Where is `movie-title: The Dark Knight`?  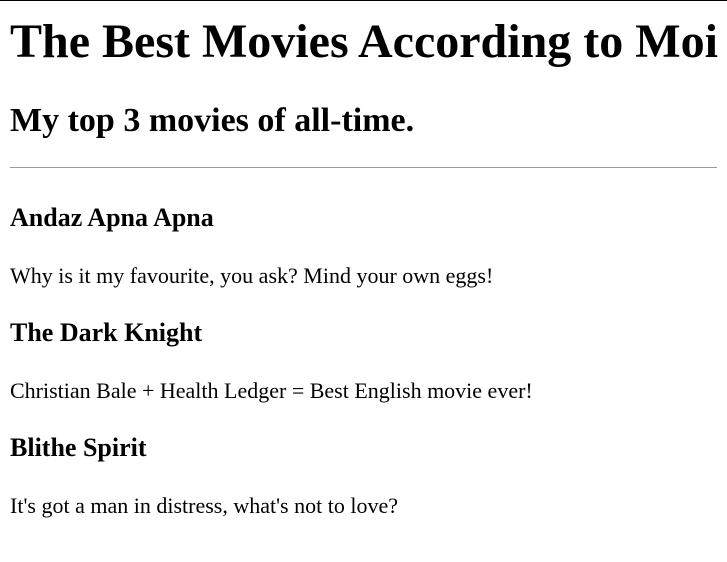 movie-title: The Dark Knight is located at coordinates (106, 332).